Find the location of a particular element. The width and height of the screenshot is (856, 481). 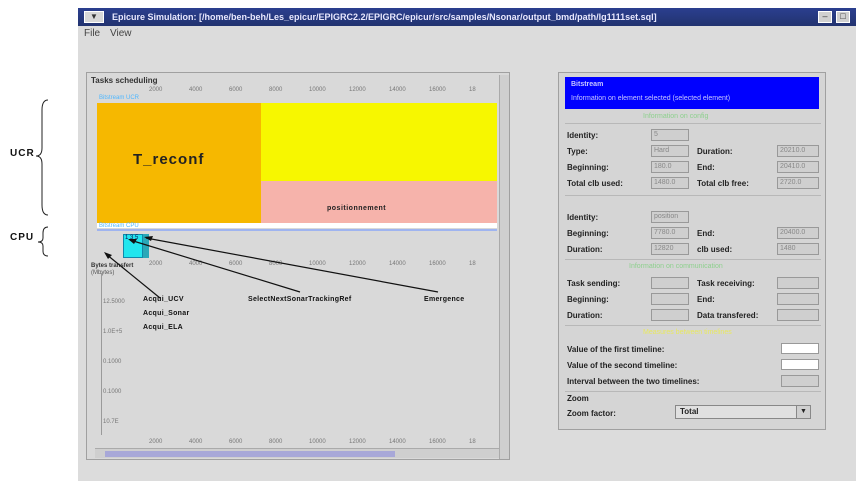

cpu-brace-icon is located at coordinates (43, 241).